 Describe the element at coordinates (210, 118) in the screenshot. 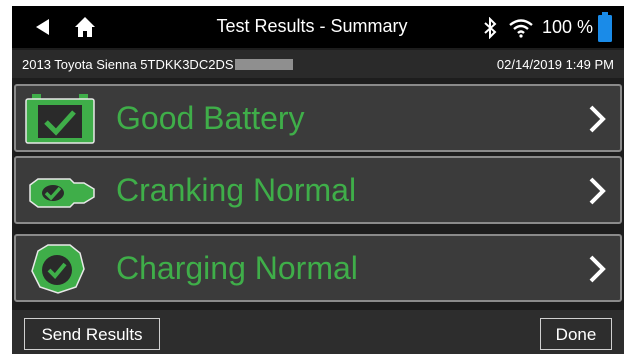

I see `result-label-battery: Good Battery` at that location.